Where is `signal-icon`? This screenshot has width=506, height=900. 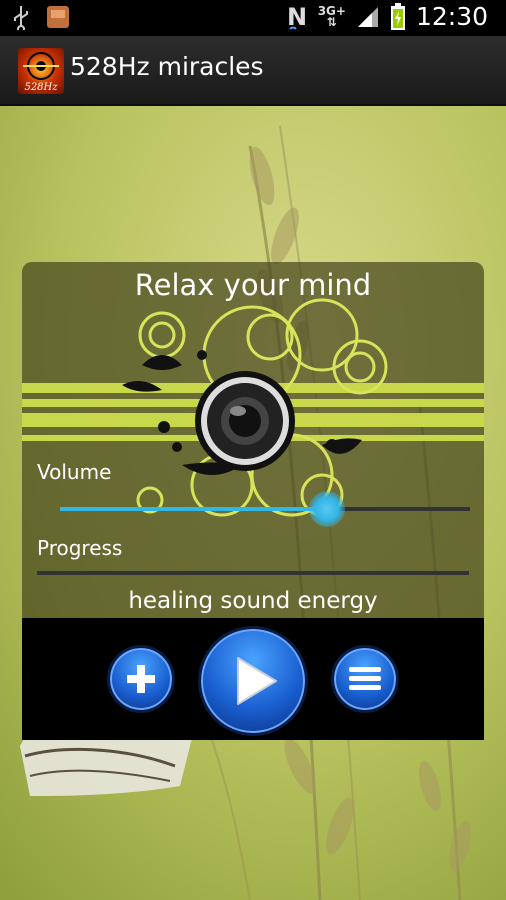 signal-icon is located at coordinates (367, 16).